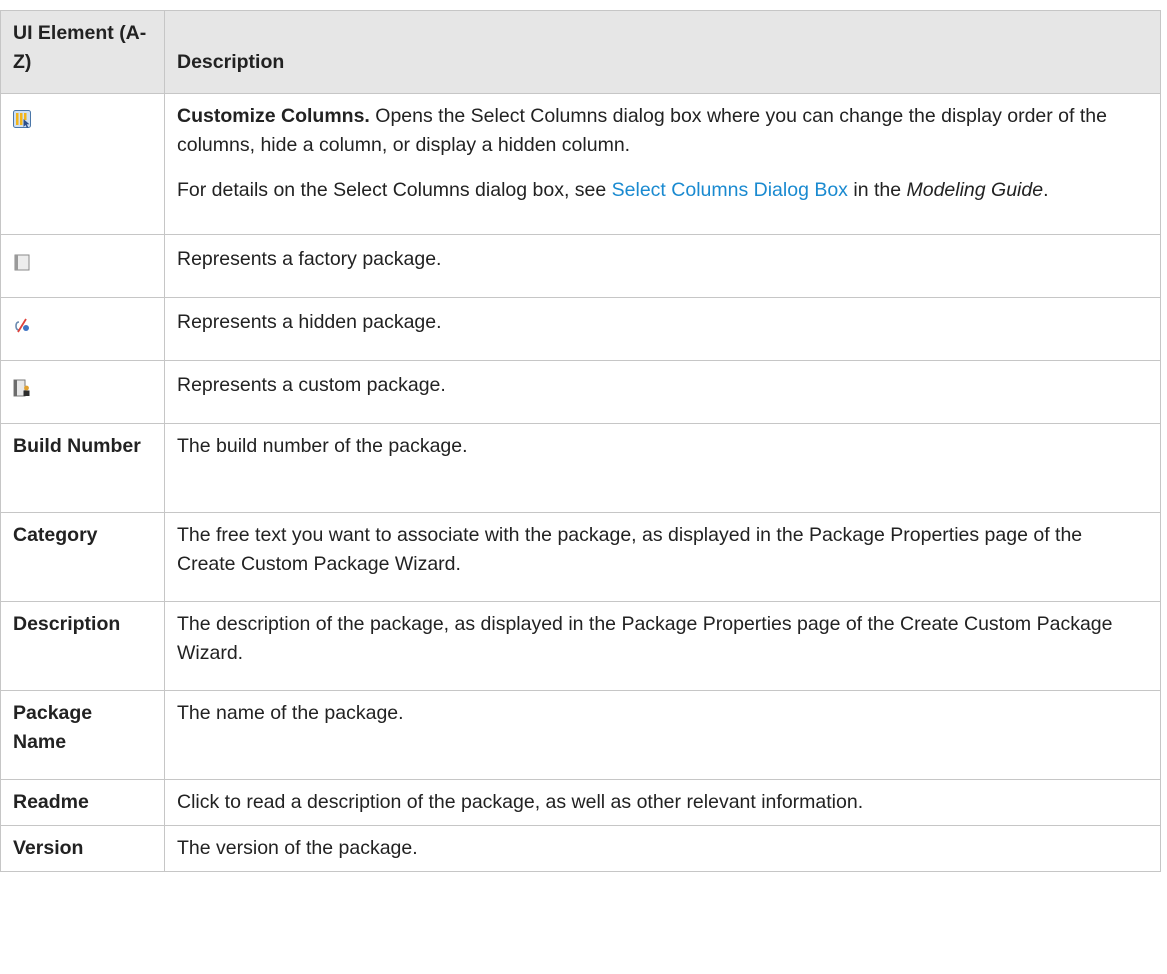 The image size is (1167, 974). Describe the element at coordinates (662, 392) in the screenshot. I see `description-cell: Represents a custom package.` at that location.